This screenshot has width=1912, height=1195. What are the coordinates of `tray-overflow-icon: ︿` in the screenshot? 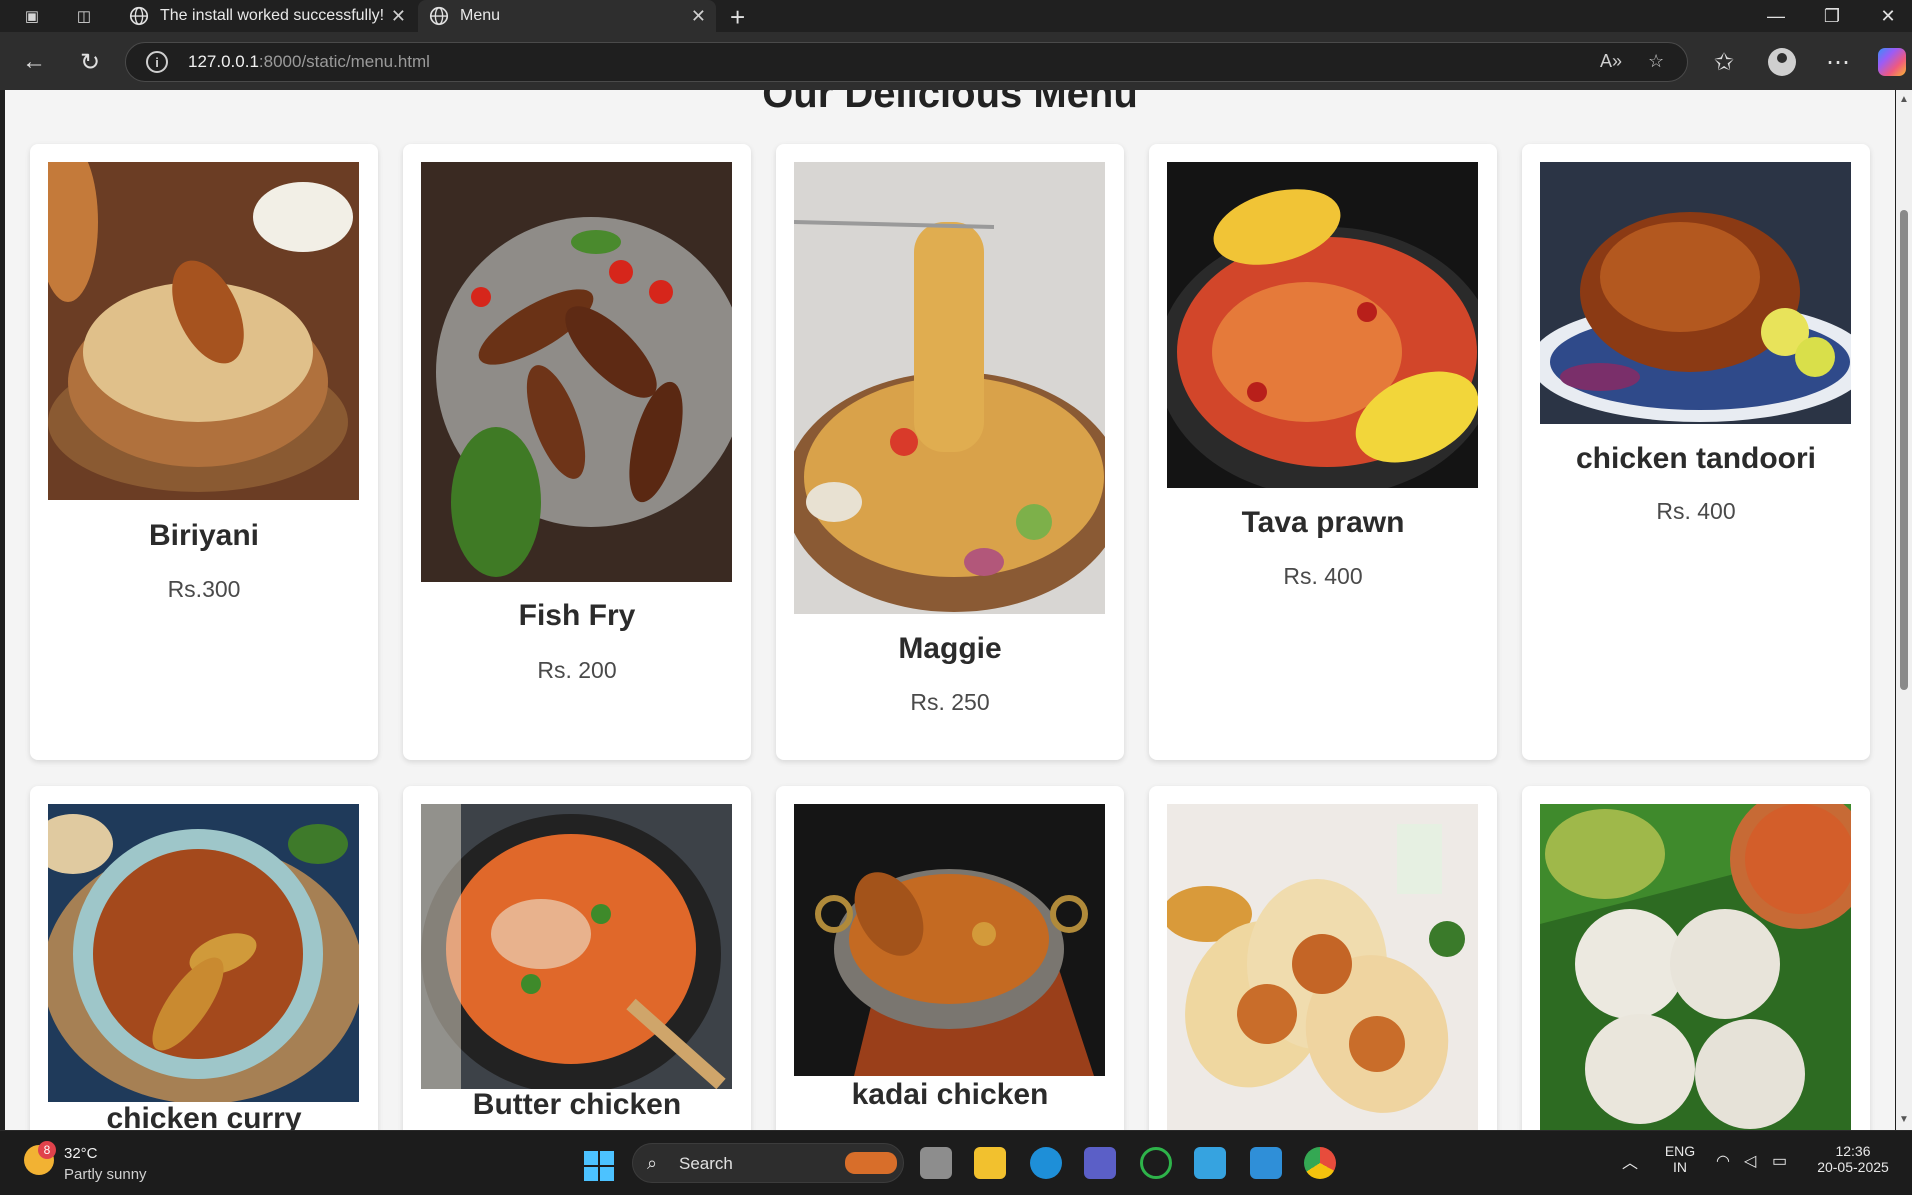 It's located at (1630, 1161).